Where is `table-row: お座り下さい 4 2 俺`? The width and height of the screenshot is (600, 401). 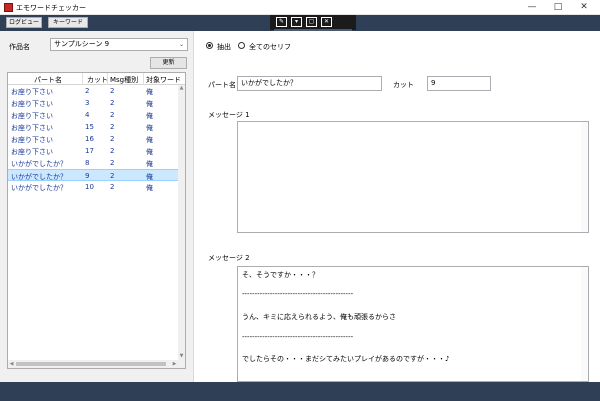 table-row: お座り下さい 4 2 俺 is located at coordinates (93, 115).